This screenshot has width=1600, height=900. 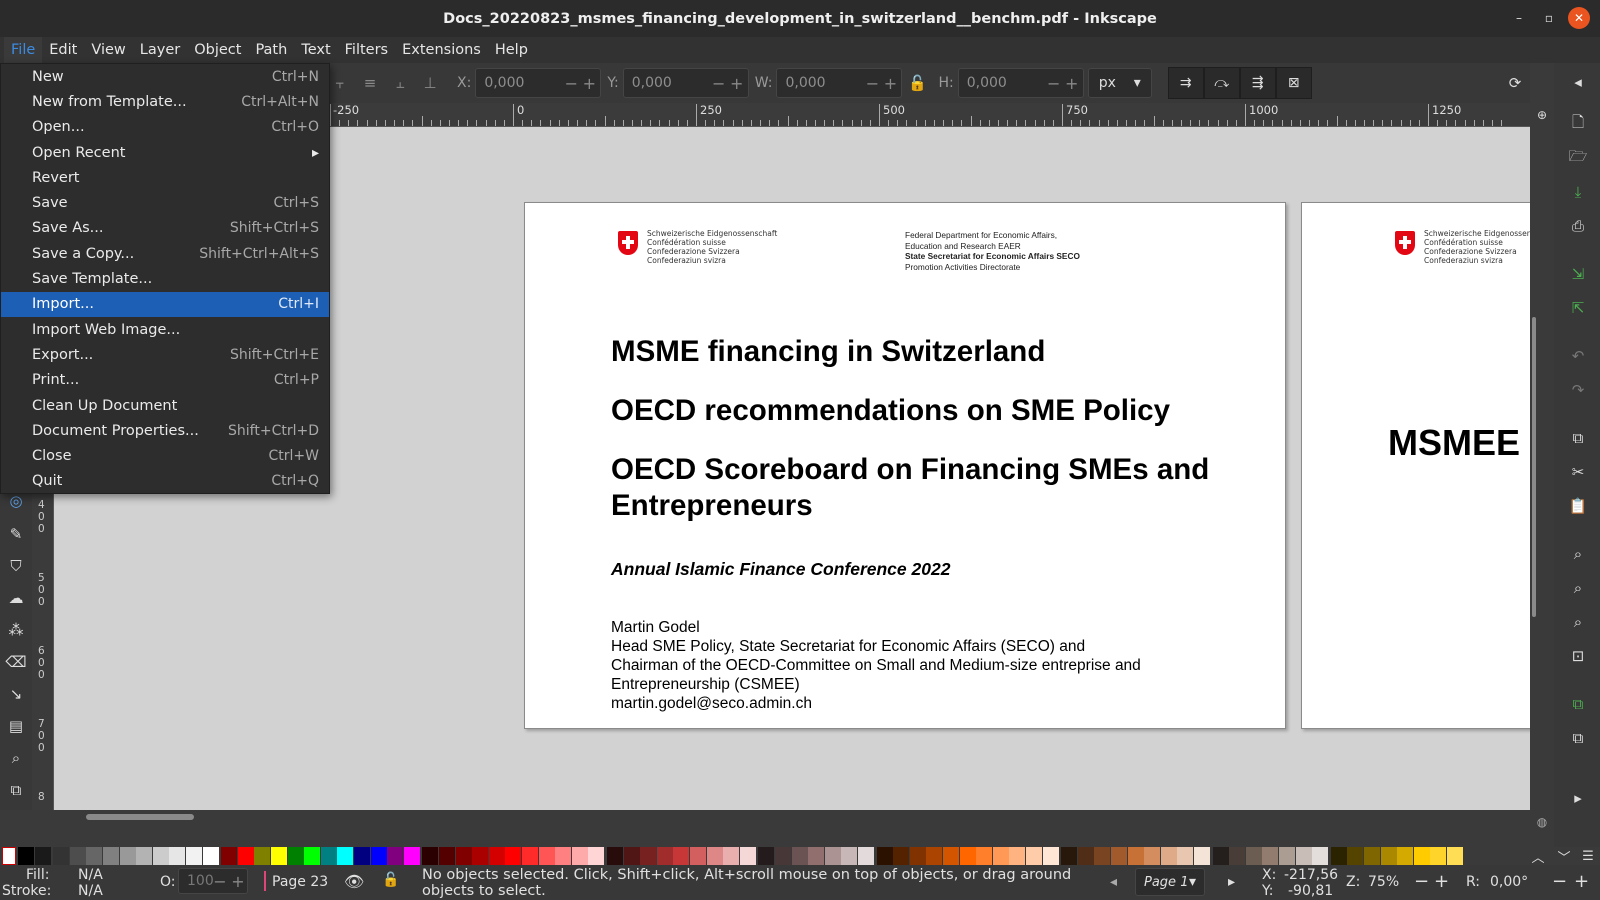 What do you see at coordinates (890, 83) in the screenshot?
I see `w-increment-button: +` at bounding box center [890, 83].